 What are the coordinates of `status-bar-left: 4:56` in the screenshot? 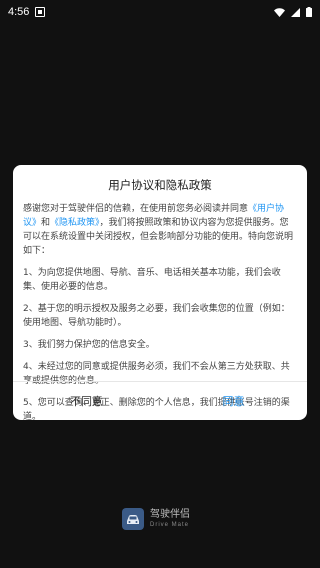 It's located at (27, 12).